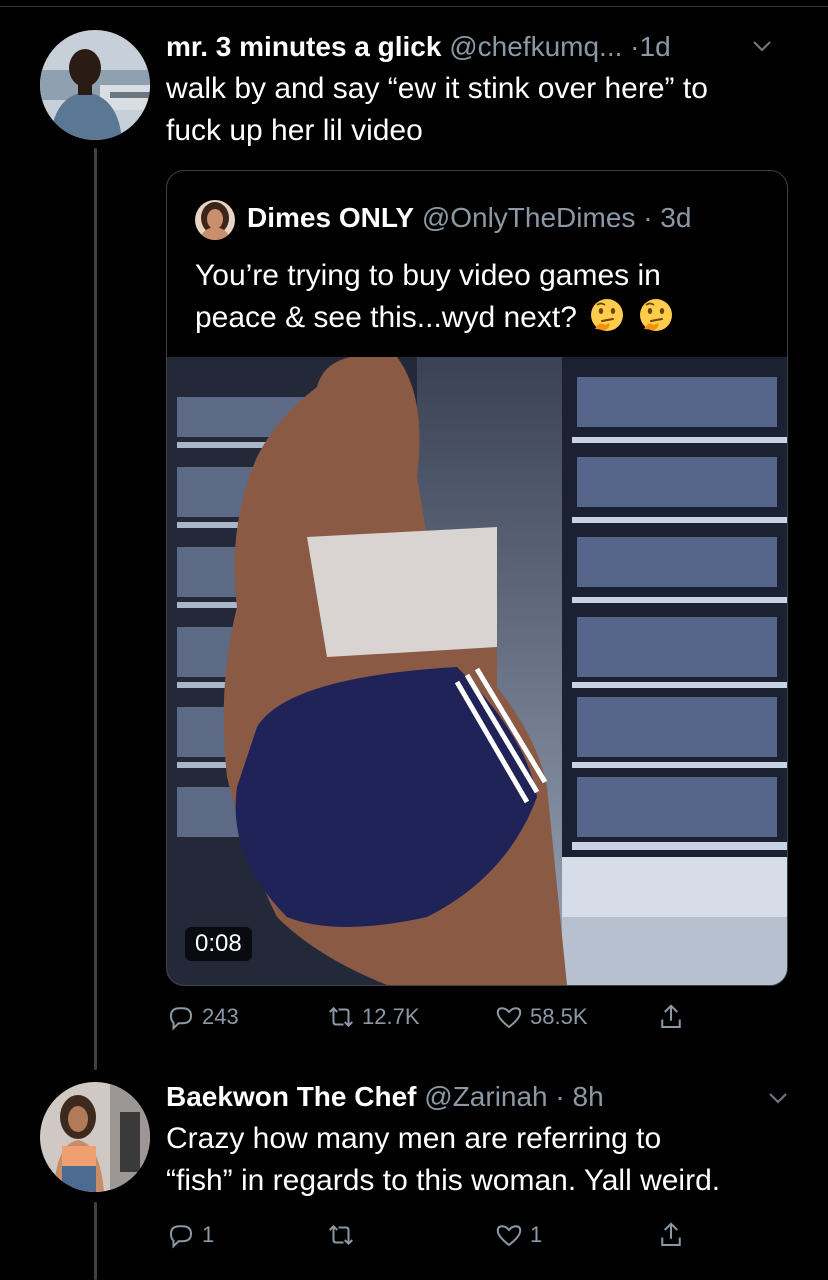 The height and width of the screenshot is (1280, 828). Describe the element at coordinates (485, 1096) in the screenshot. I see `tweet2-handle: @Zarinah` at that location.